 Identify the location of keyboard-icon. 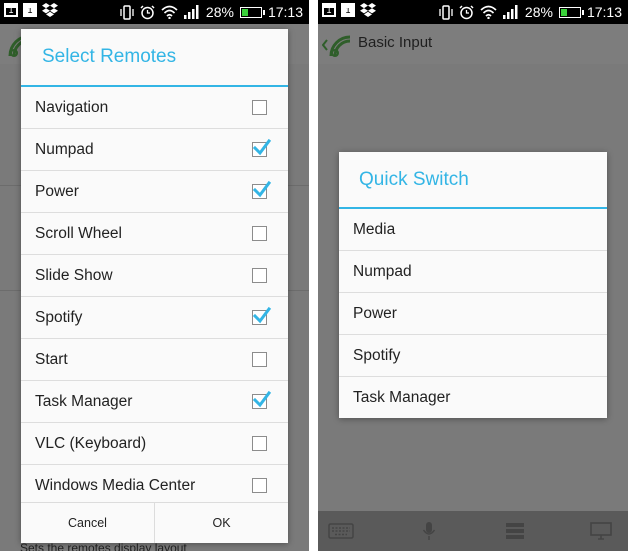
(341, 531).